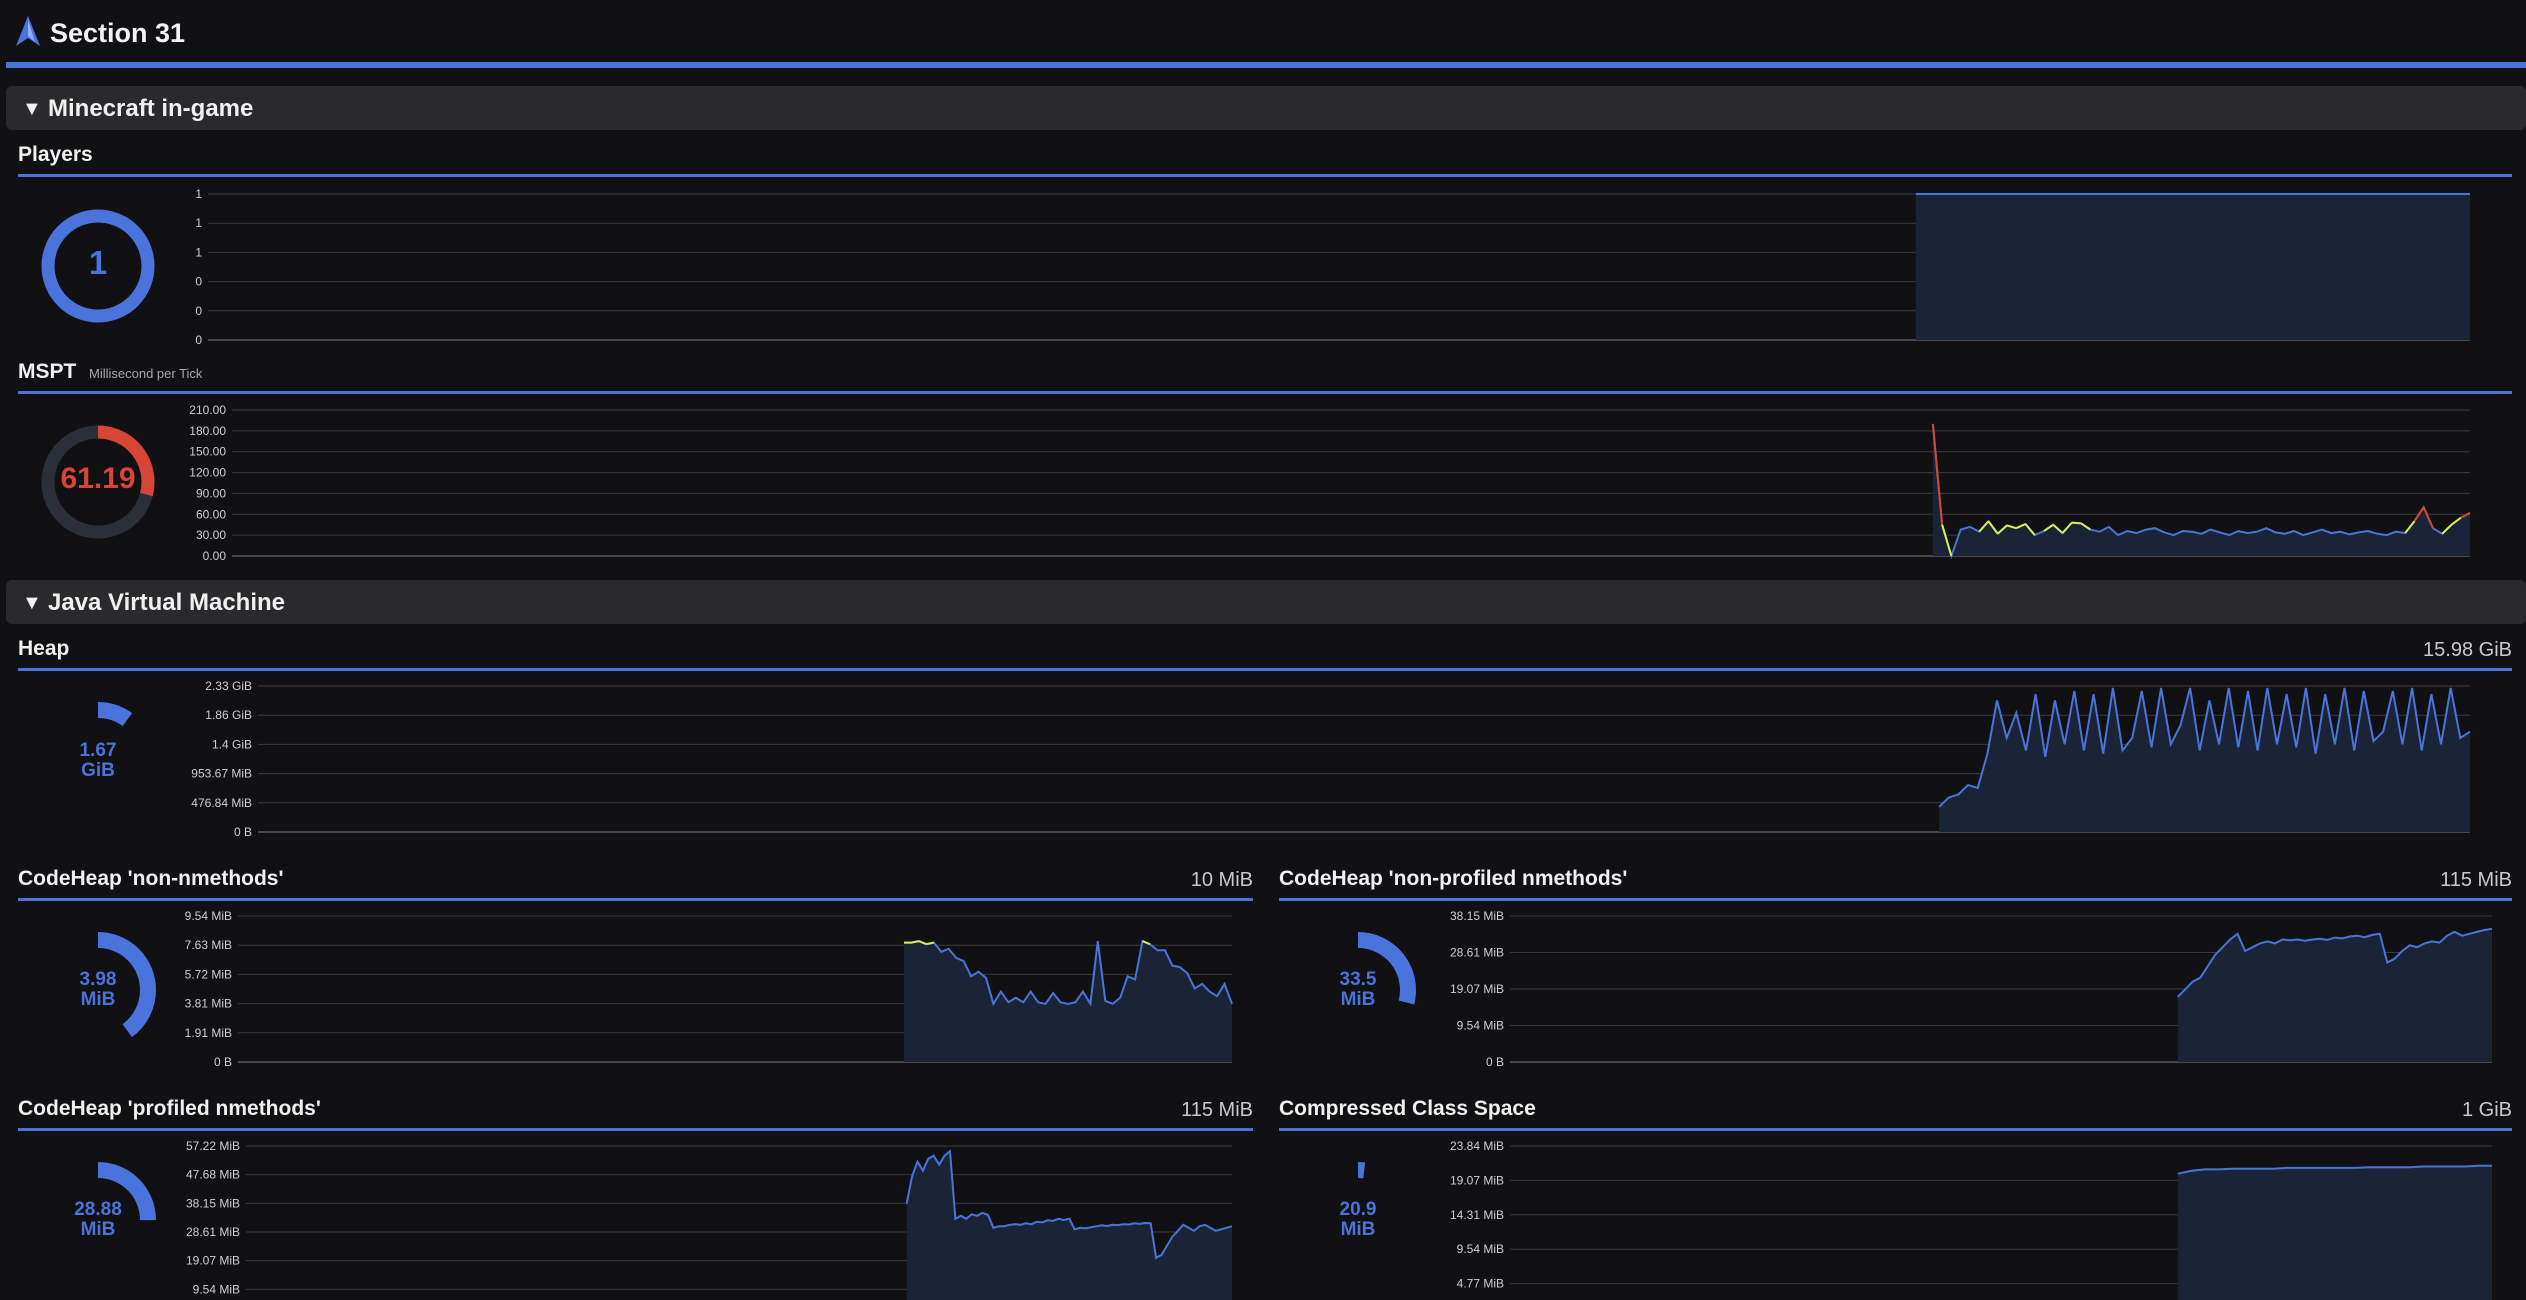 The image size is (2526, 1300). Describe the element at coordinates (208, 974) in the screenshot. I see `y-tick-label: 5.72 MiB` at that location.